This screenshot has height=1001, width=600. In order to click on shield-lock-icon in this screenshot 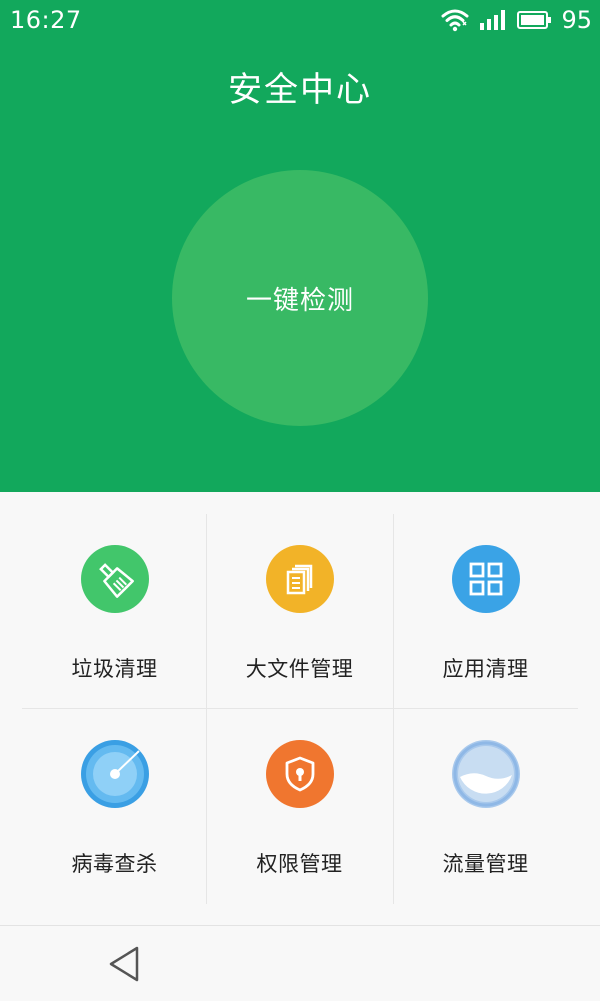, I will do `click(299, 774)`.